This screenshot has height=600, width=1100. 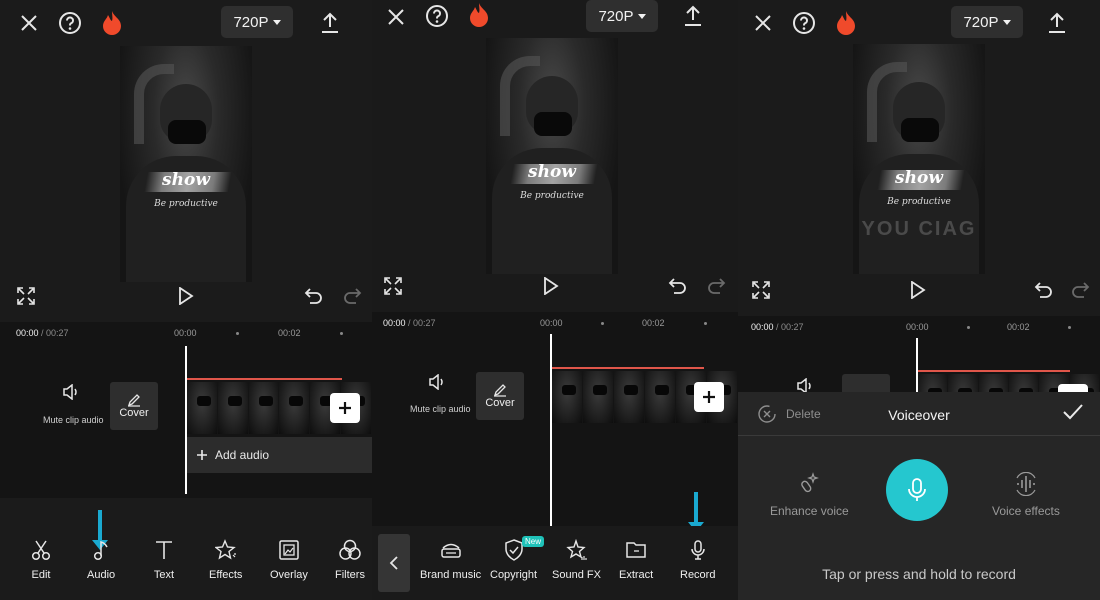 What do you see at coordinates (289, 559) in the screenshot?
I see `tool-overlay: Overlay` at bounding box center [289, 559].